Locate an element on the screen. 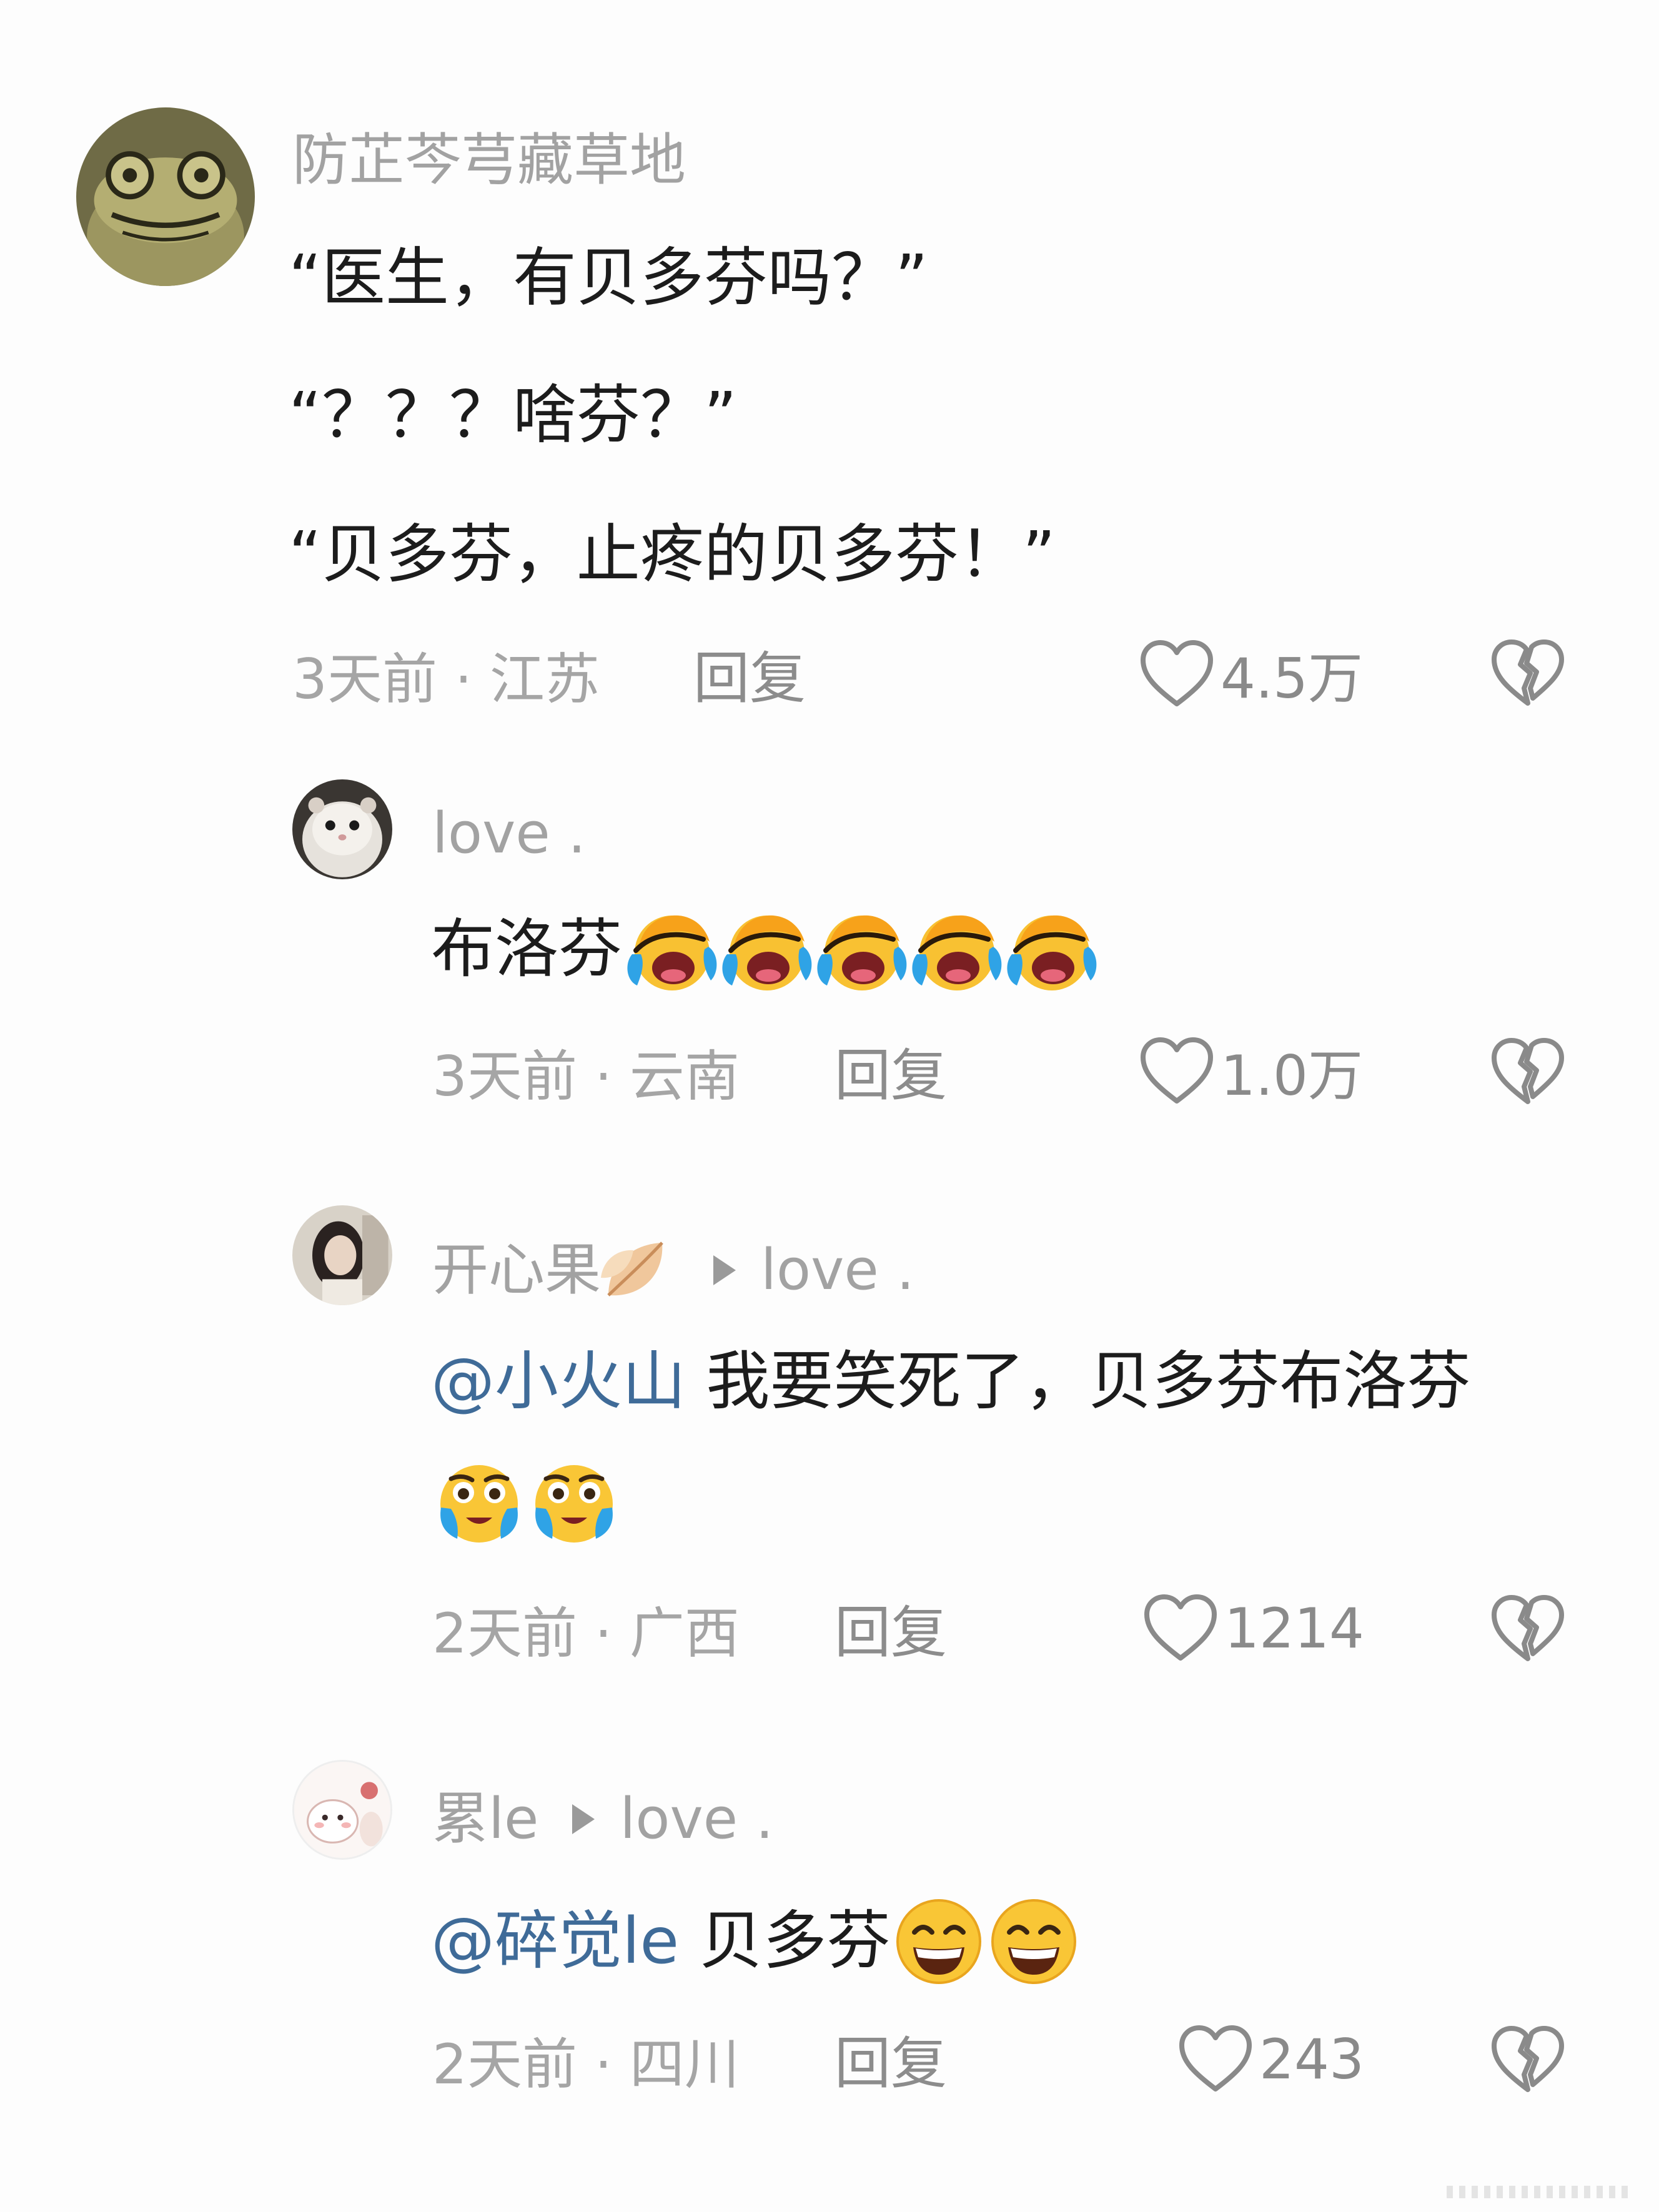 The height and width of the screenshot is (2212, 1659). emoji-row is located at coordinates (526, 1502).